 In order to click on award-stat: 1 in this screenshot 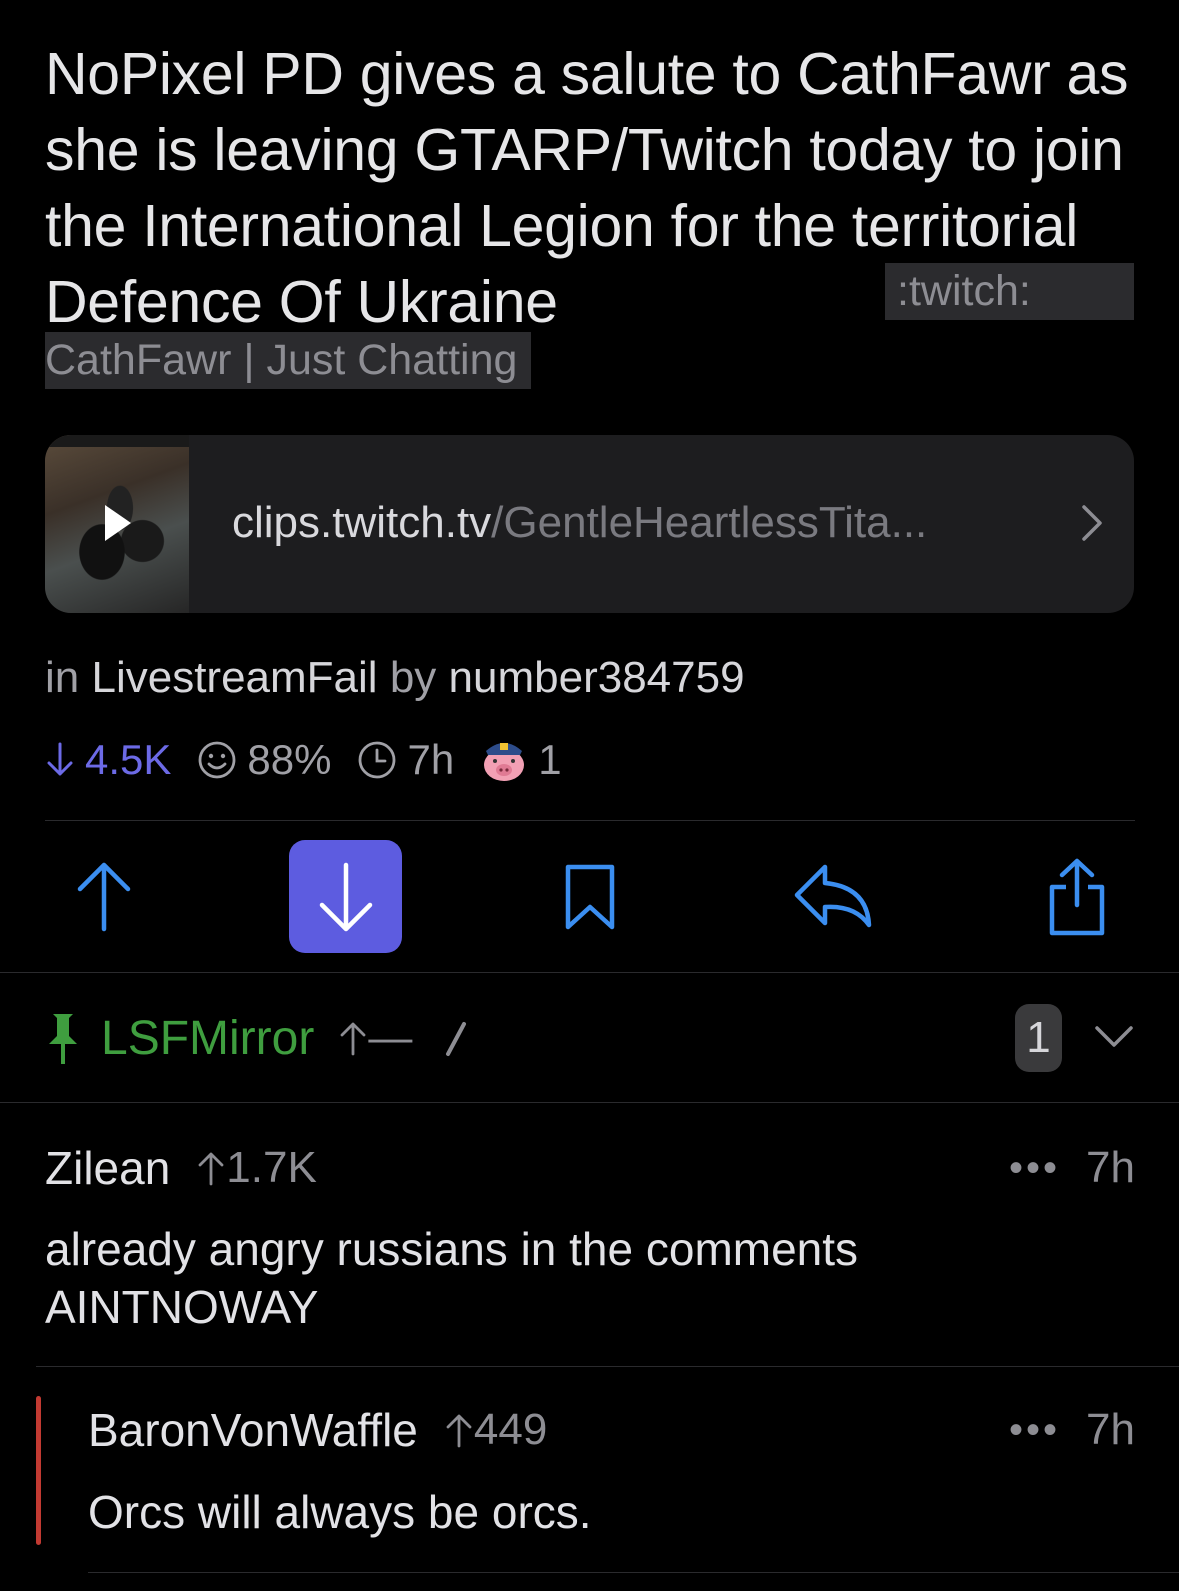, I will do `click(521, 760)`.